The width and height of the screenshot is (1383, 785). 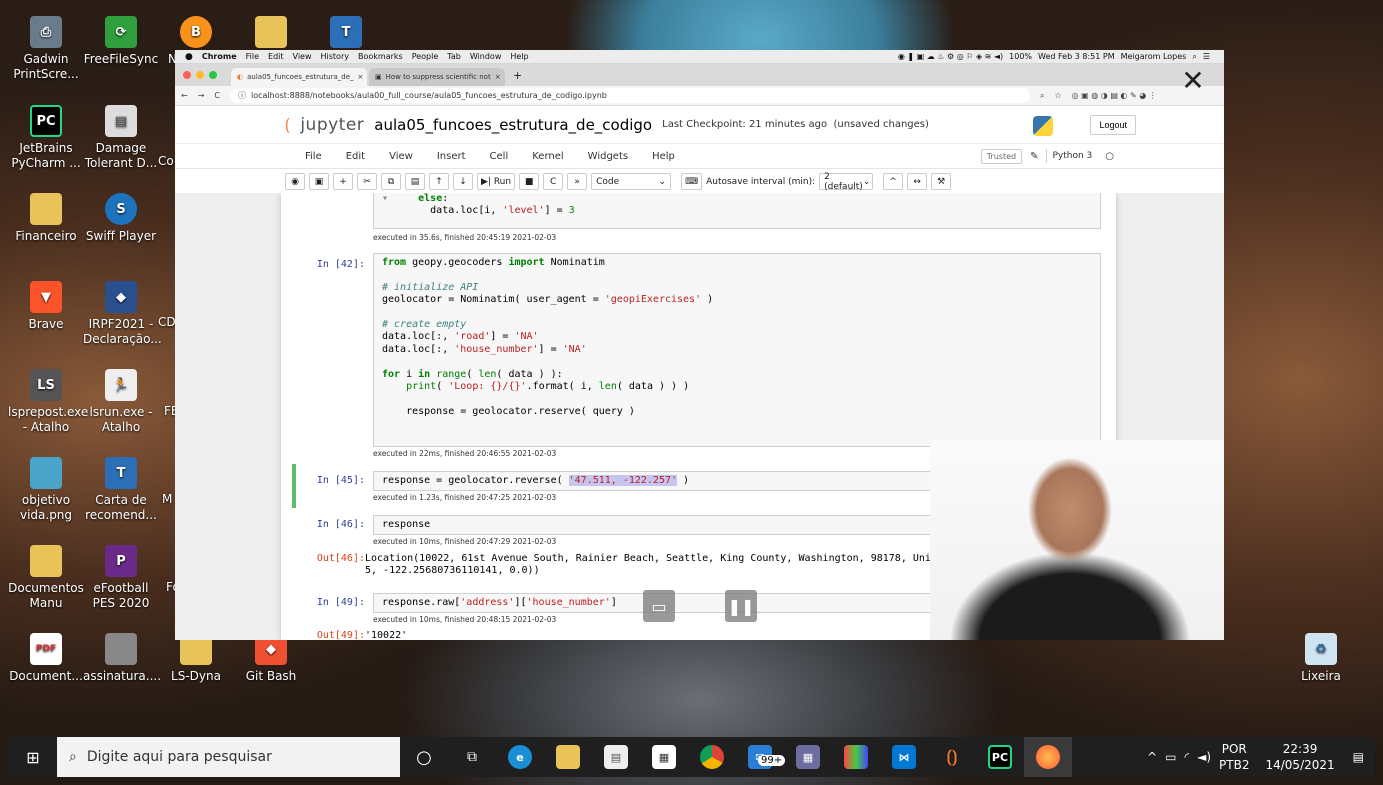 I want to click on zoom-icon: ⌕, so click(x=1042, y=96).